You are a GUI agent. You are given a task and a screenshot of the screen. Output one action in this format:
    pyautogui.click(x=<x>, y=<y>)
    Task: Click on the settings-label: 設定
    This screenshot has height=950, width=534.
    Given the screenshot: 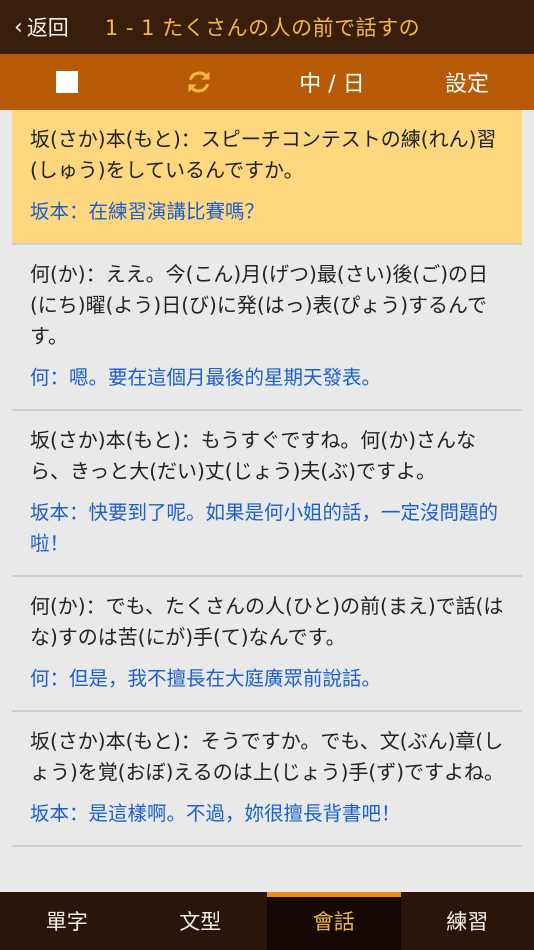 What is the action you would take?
    pyautogui.click(x=466, y=84)
    